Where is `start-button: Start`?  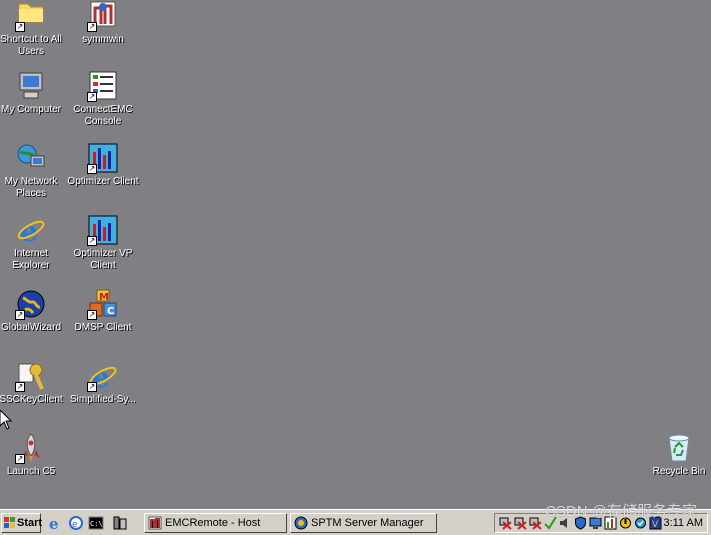
start-button: Start is located at coordinates (22, 523).